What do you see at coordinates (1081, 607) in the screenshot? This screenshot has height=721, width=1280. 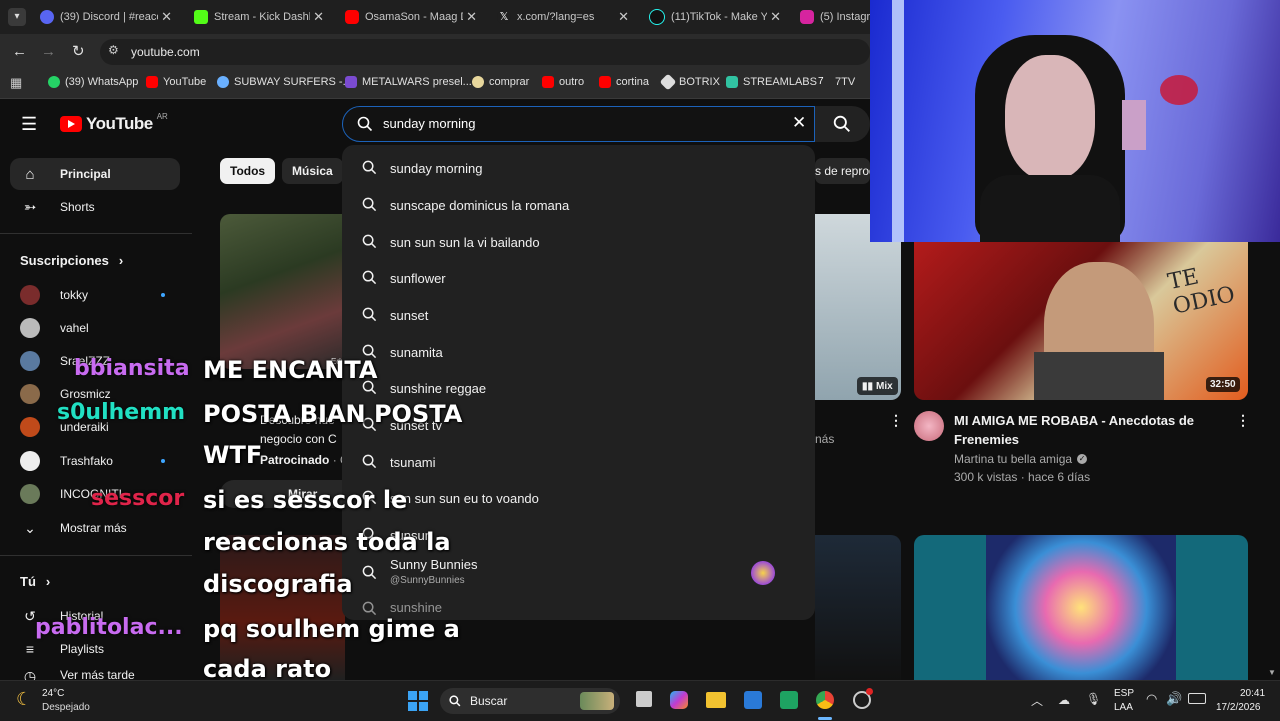 I see `video-thumbnail-psychedelic` at bounding box center [1081, 607].